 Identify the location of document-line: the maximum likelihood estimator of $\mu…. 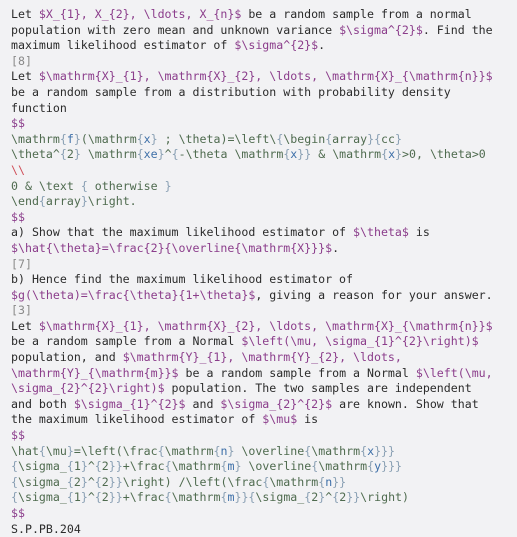
(264, 420).